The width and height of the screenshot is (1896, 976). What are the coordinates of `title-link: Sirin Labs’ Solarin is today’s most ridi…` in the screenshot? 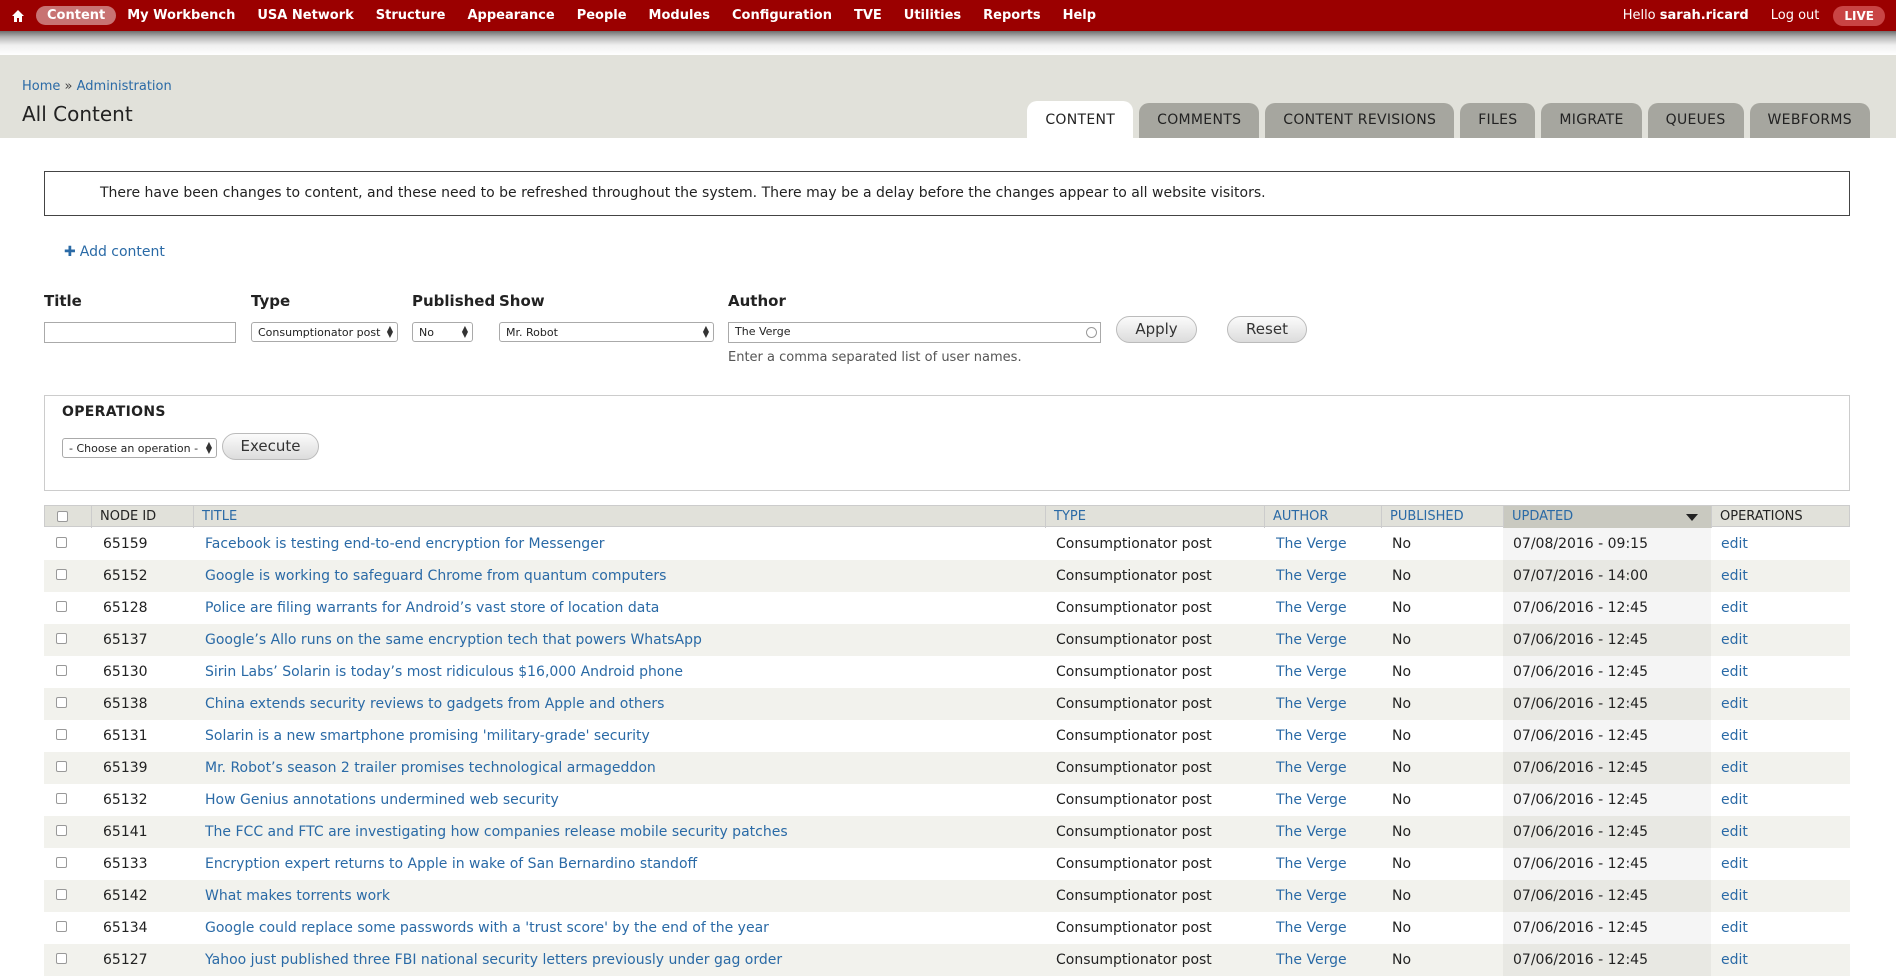 It's located at (625, 672).